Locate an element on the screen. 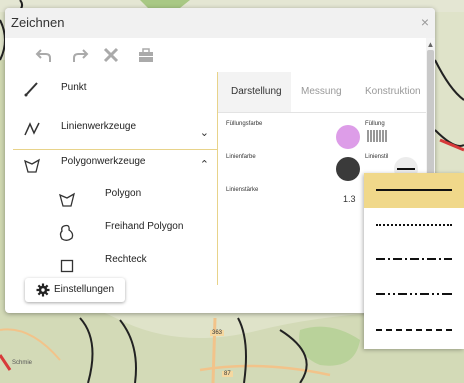 The height and width of the screenshot is (383, 464). fill-color-swatch is located at coordinates (348, 137).